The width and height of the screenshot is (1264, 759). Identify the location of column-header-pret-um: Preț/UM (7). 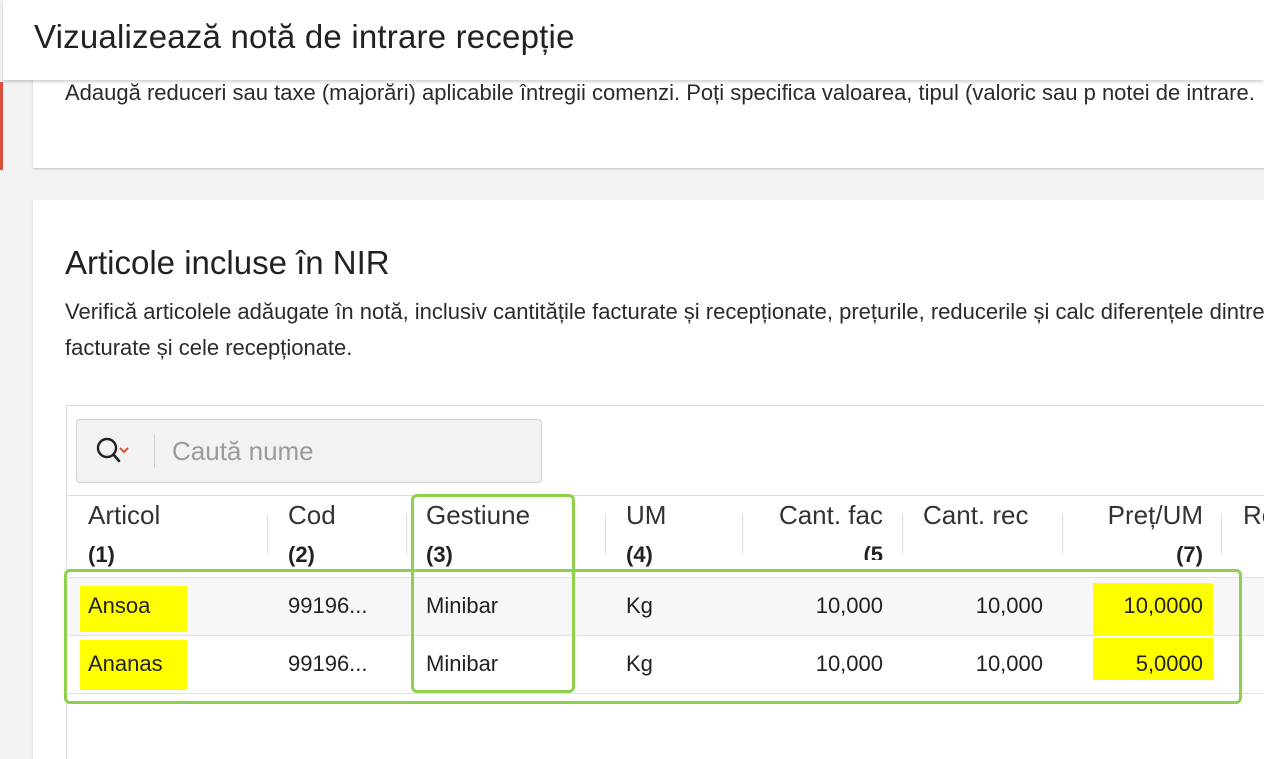
(1140, 533).